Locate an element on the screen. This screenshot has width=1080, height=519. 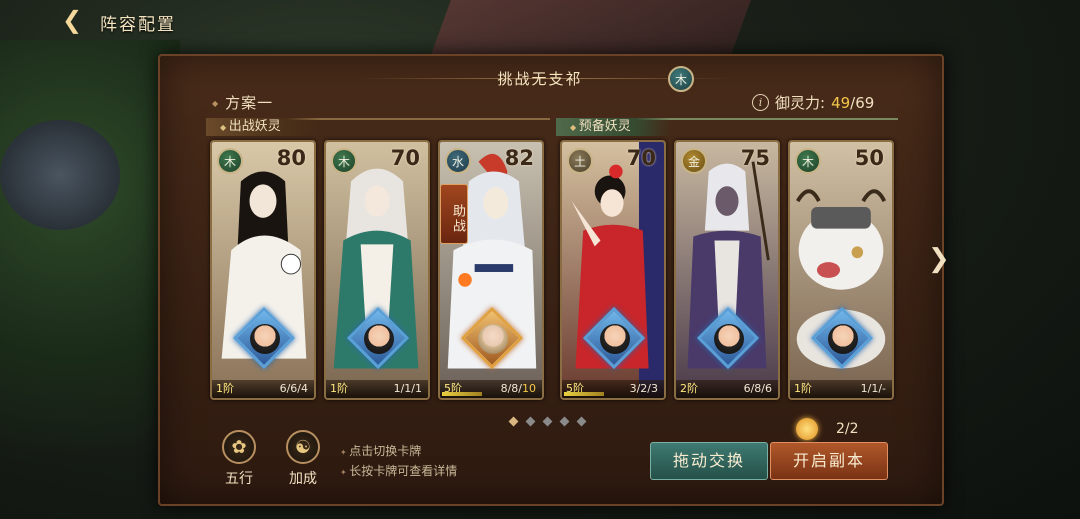
card-footer: 1阶 1/1/- is located at coordinates (841, 389).